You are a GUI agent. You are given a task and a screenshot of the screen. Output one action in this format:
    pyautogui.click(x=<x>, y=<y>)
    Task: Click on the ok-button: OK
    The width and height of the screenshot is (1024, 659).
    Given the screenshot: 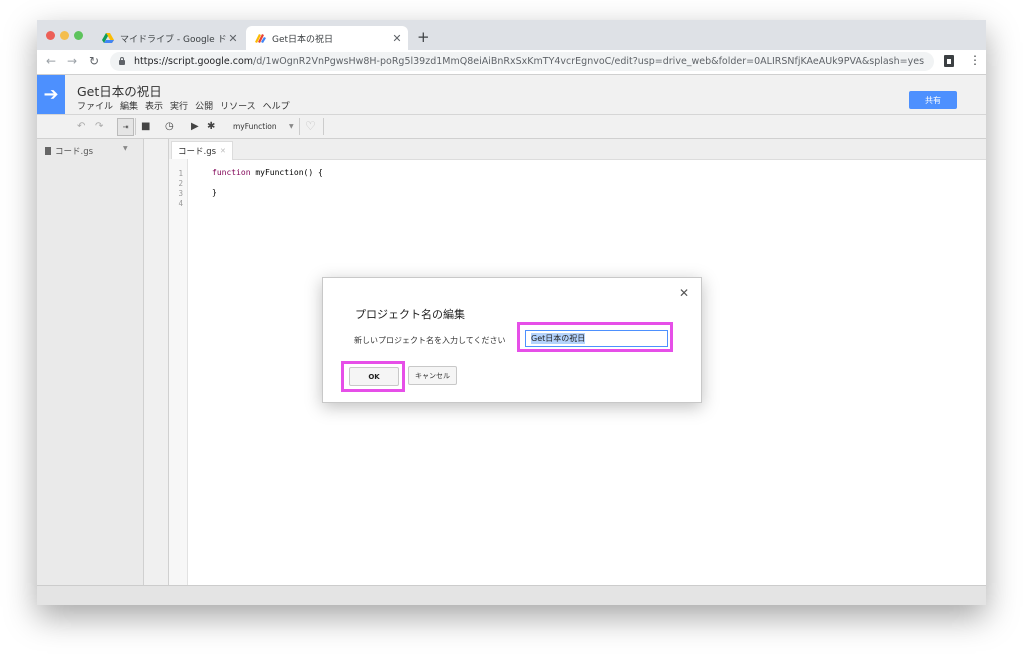 What is the action you would take?
    pyautogui.click(x=374, y=376)
    